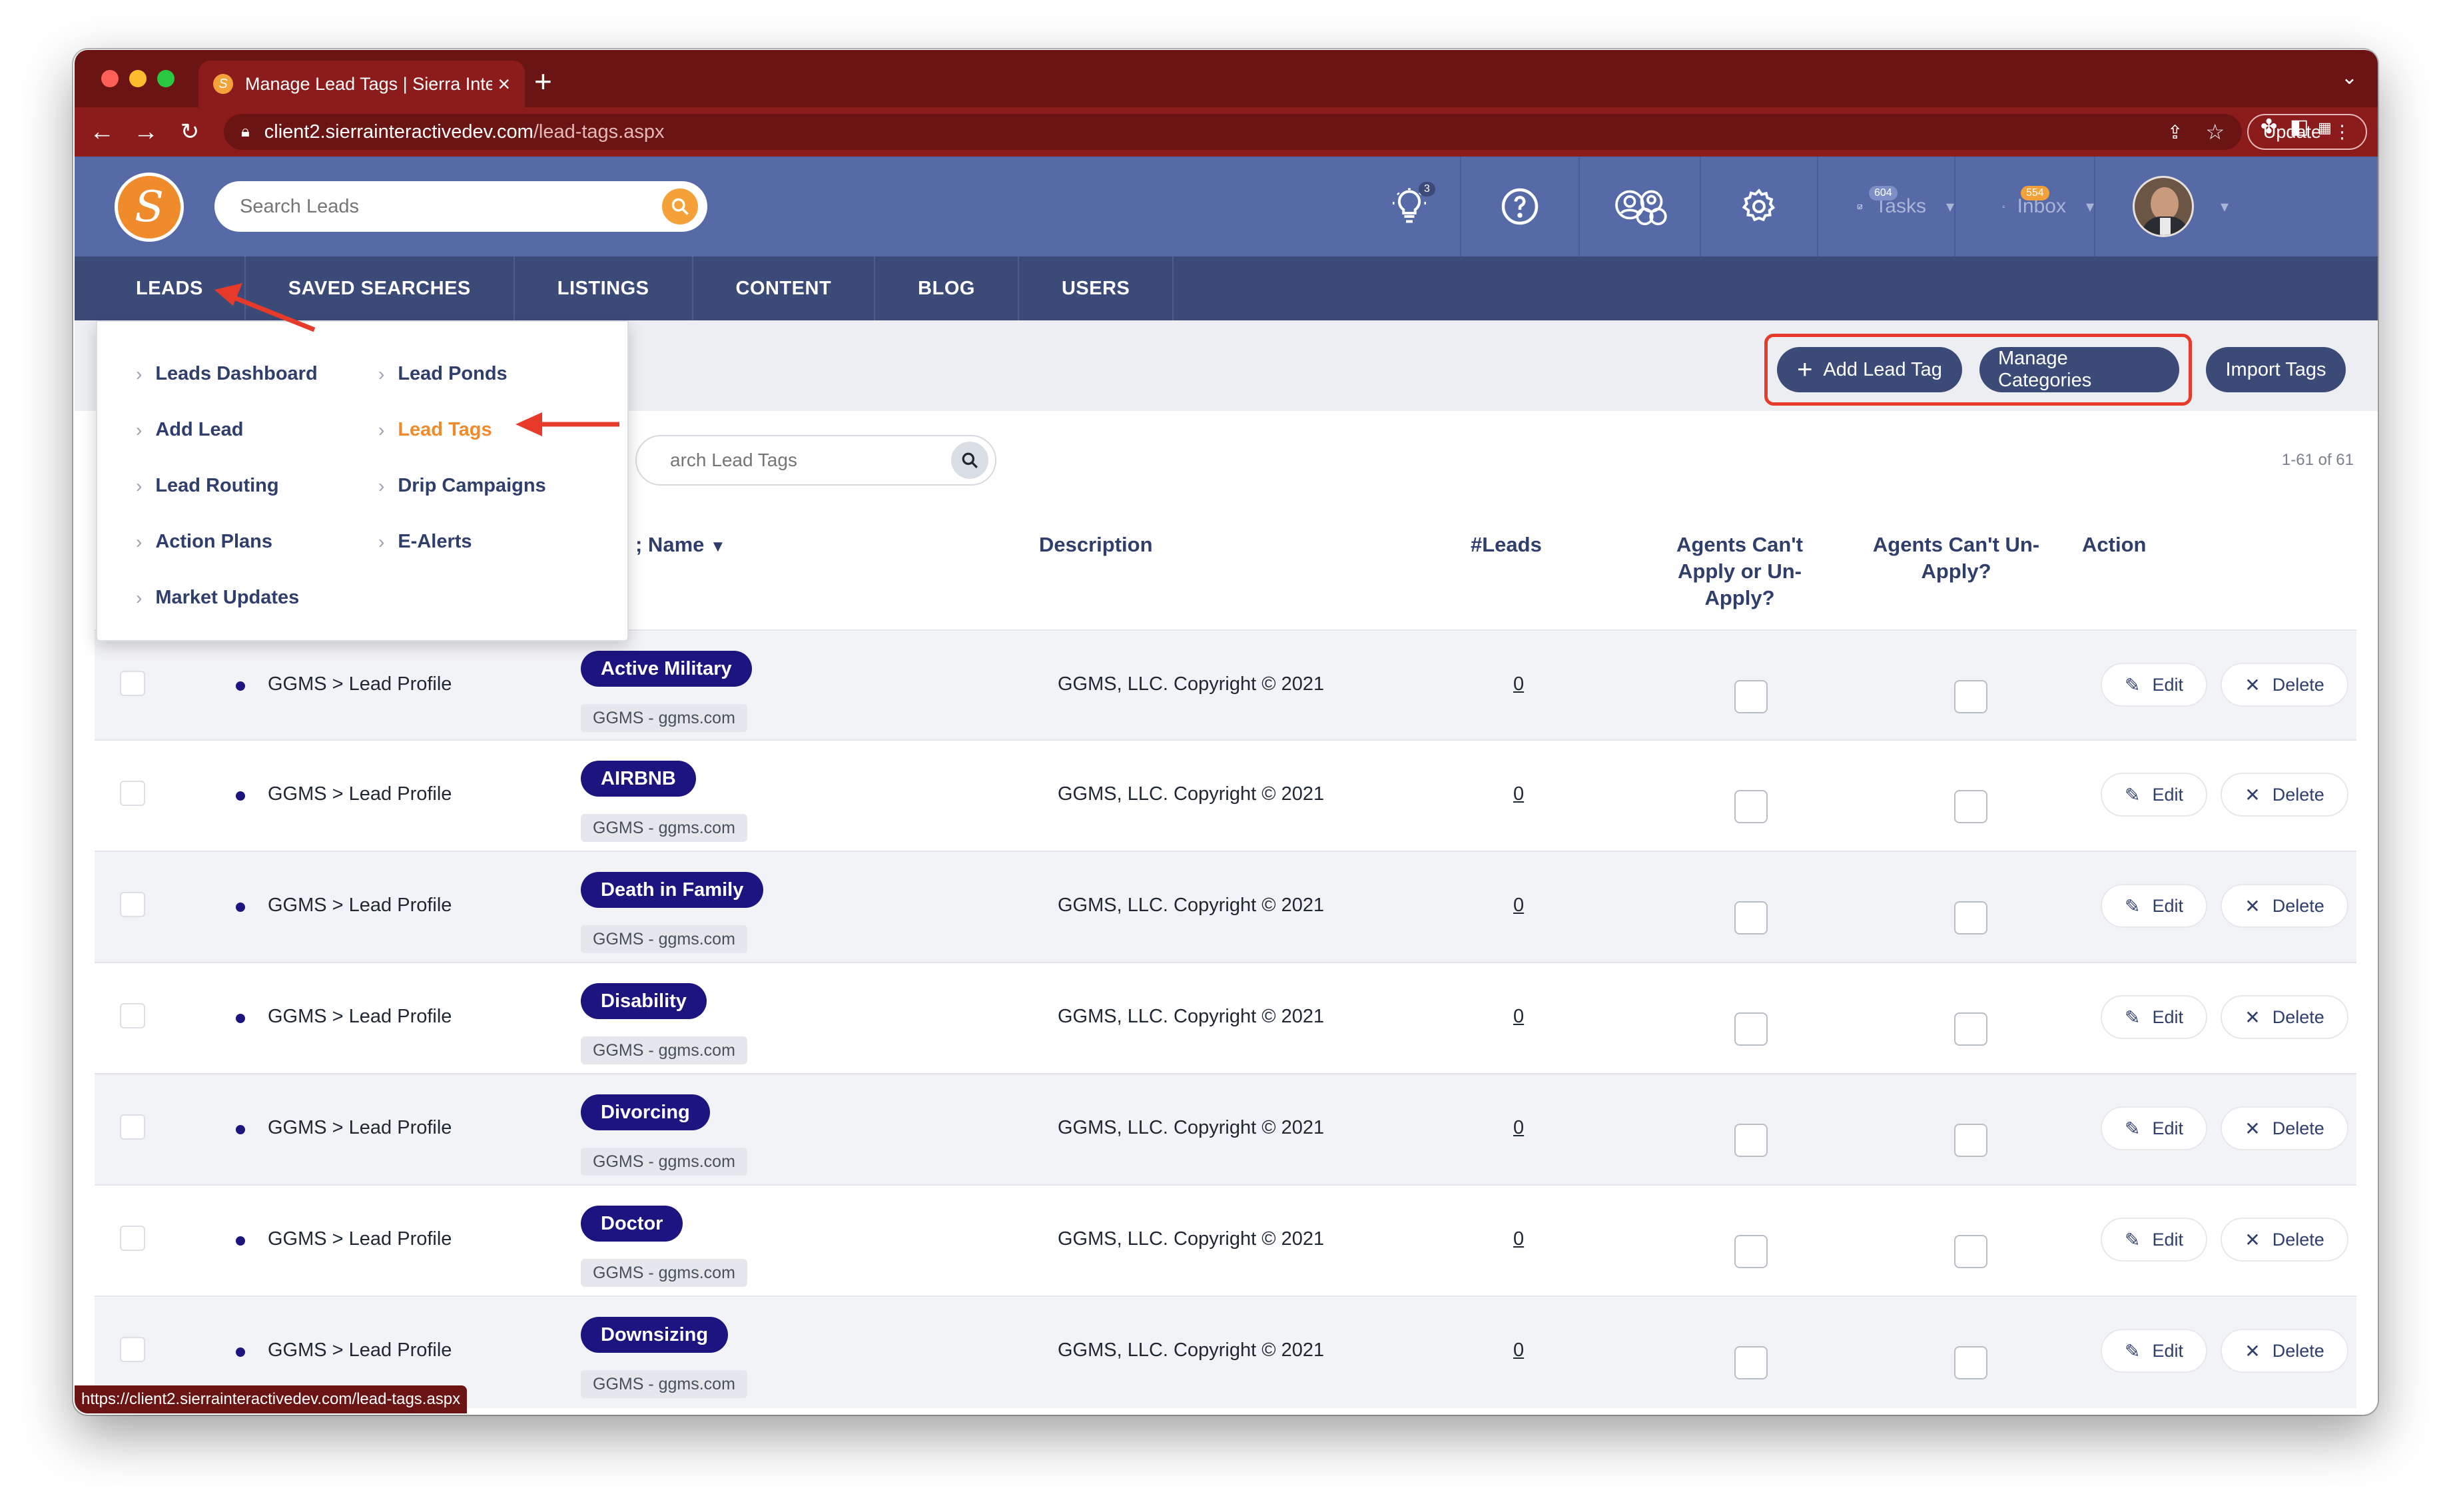  I want to click on bullet, so click(241, 796).